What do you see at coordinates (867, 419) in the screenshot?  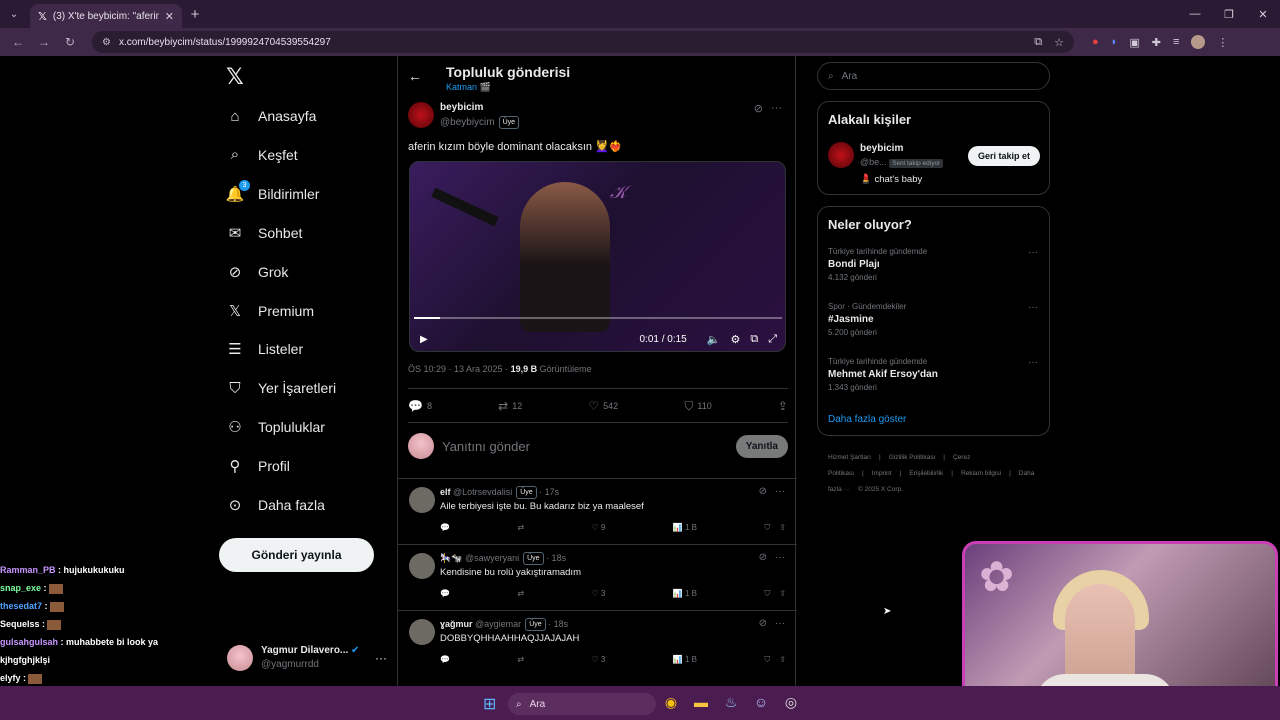 I see `show-more-link: Daha fazla göster` at bounding box center [867, 419].